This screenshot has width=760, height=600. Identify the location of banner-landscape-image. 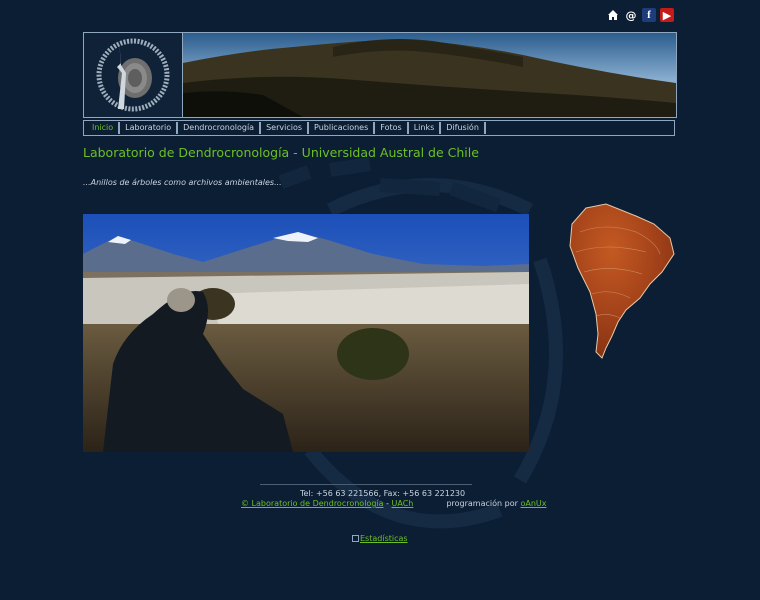
(429, 75).